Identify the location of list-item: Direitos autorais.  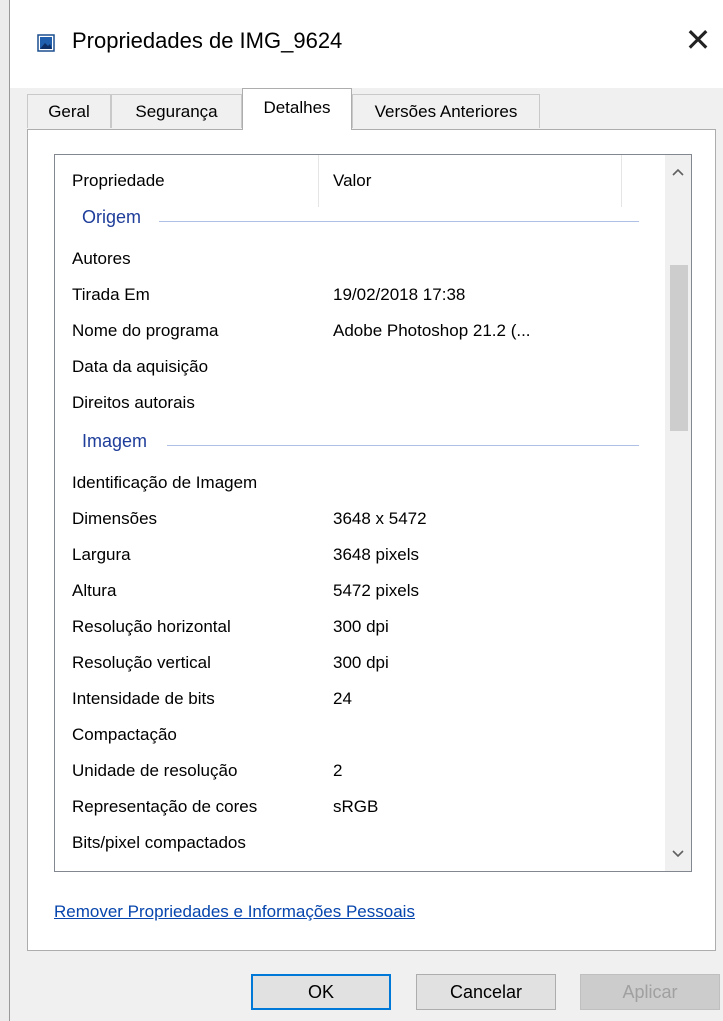
(360, 405).